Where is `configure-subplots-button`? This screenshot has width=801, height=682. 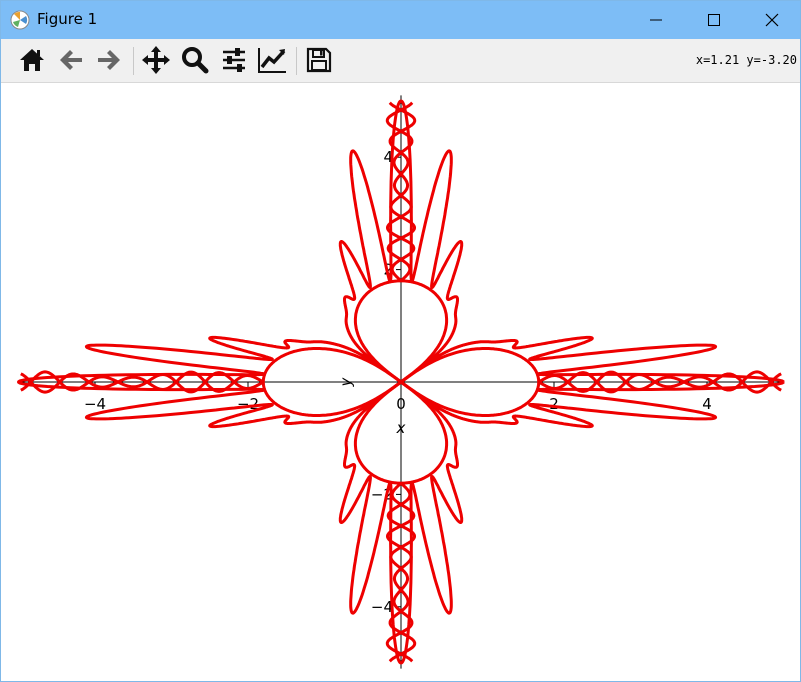
configure-subplots-button is located at coordinates (234, 60).